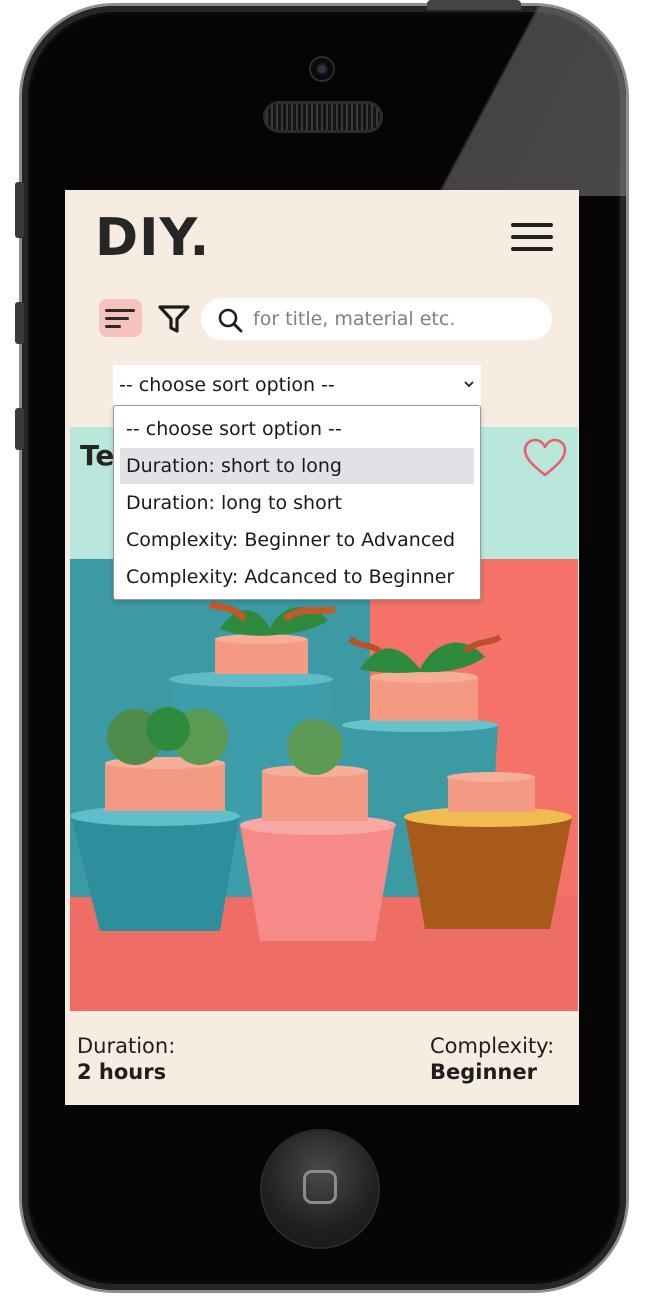 This screenshot has width=646, height=1300. Describe the element at coordinates (545, 458) in the screenshot. I see `heart-outline-icon` at that location.